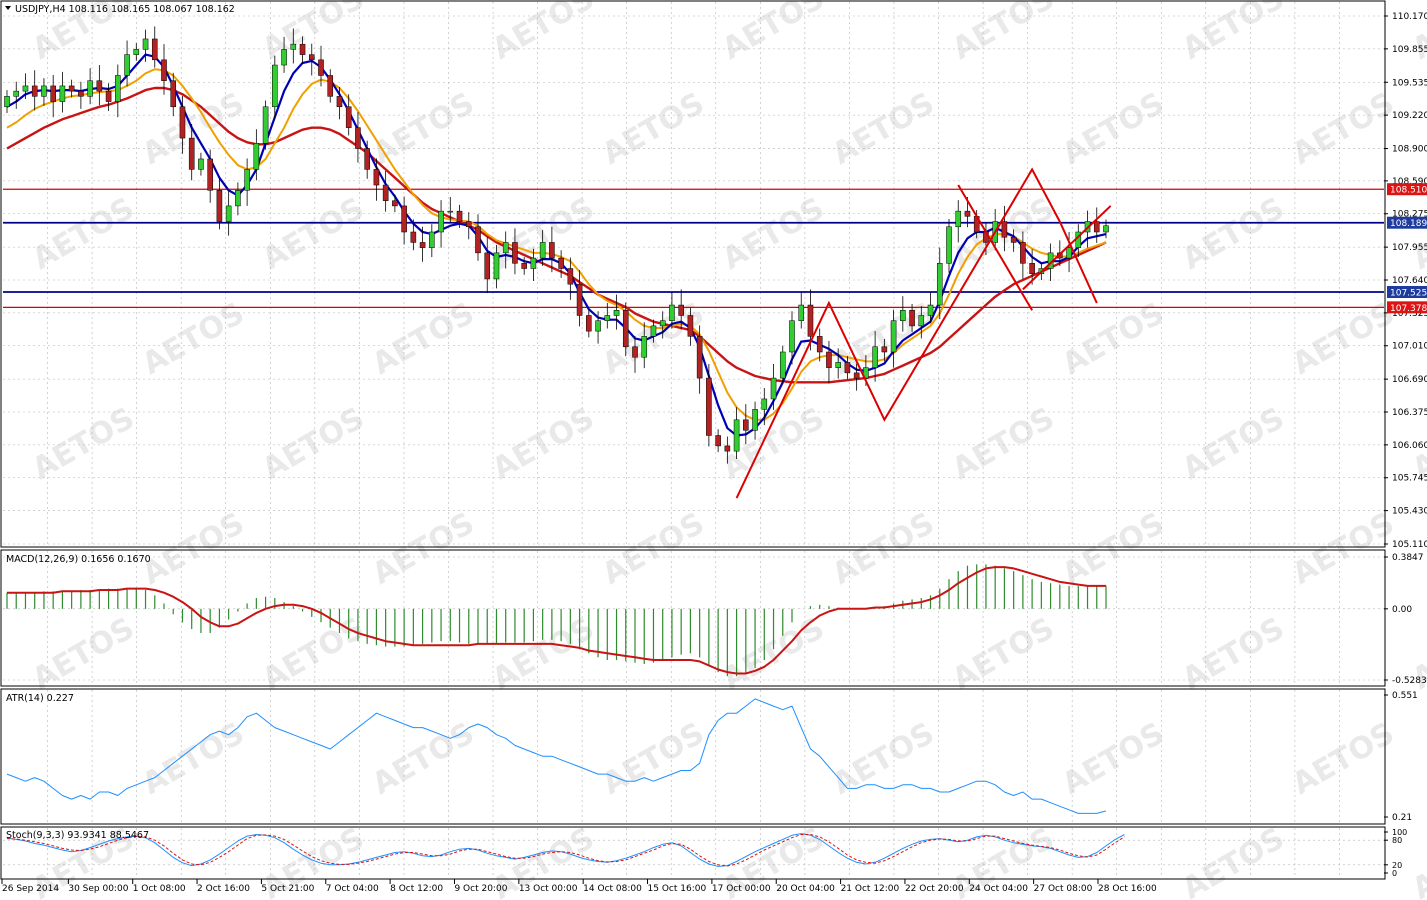 Image resolution: width=1427 pixels, height=900 pixels. I want to click on atr-title: ATR(14) 0.227, so click(40, 698).